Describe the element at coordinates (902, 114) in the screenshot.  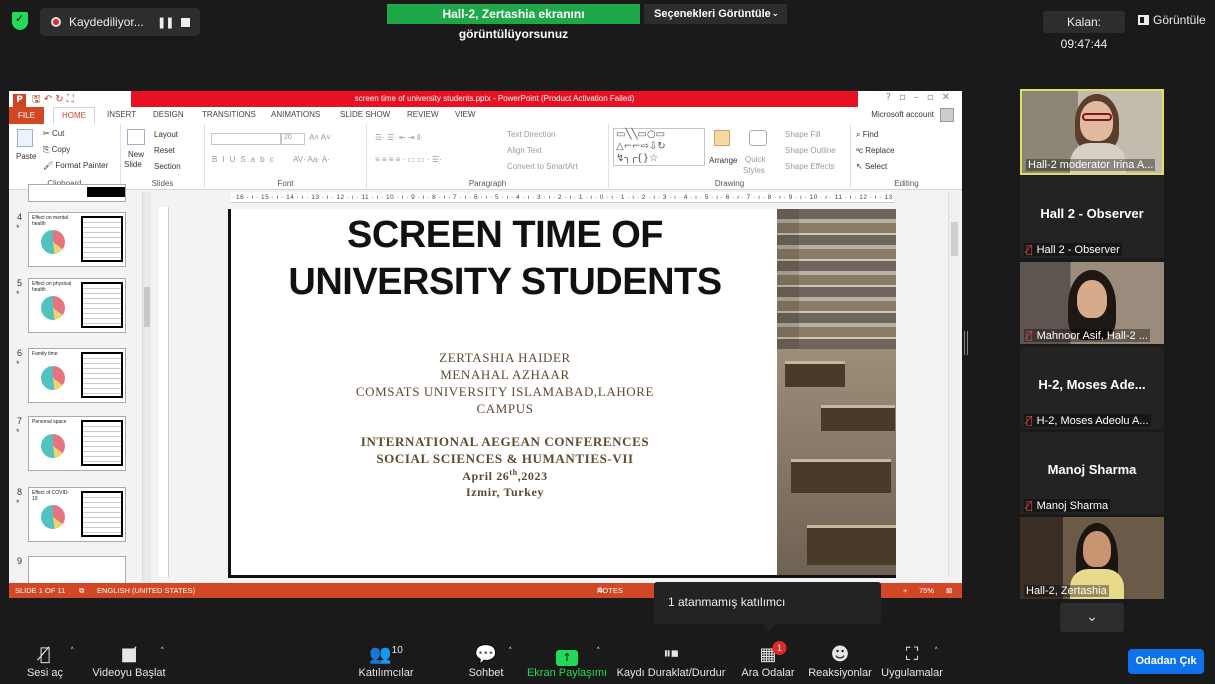
I see `account-name: Microsoft account` at that location.